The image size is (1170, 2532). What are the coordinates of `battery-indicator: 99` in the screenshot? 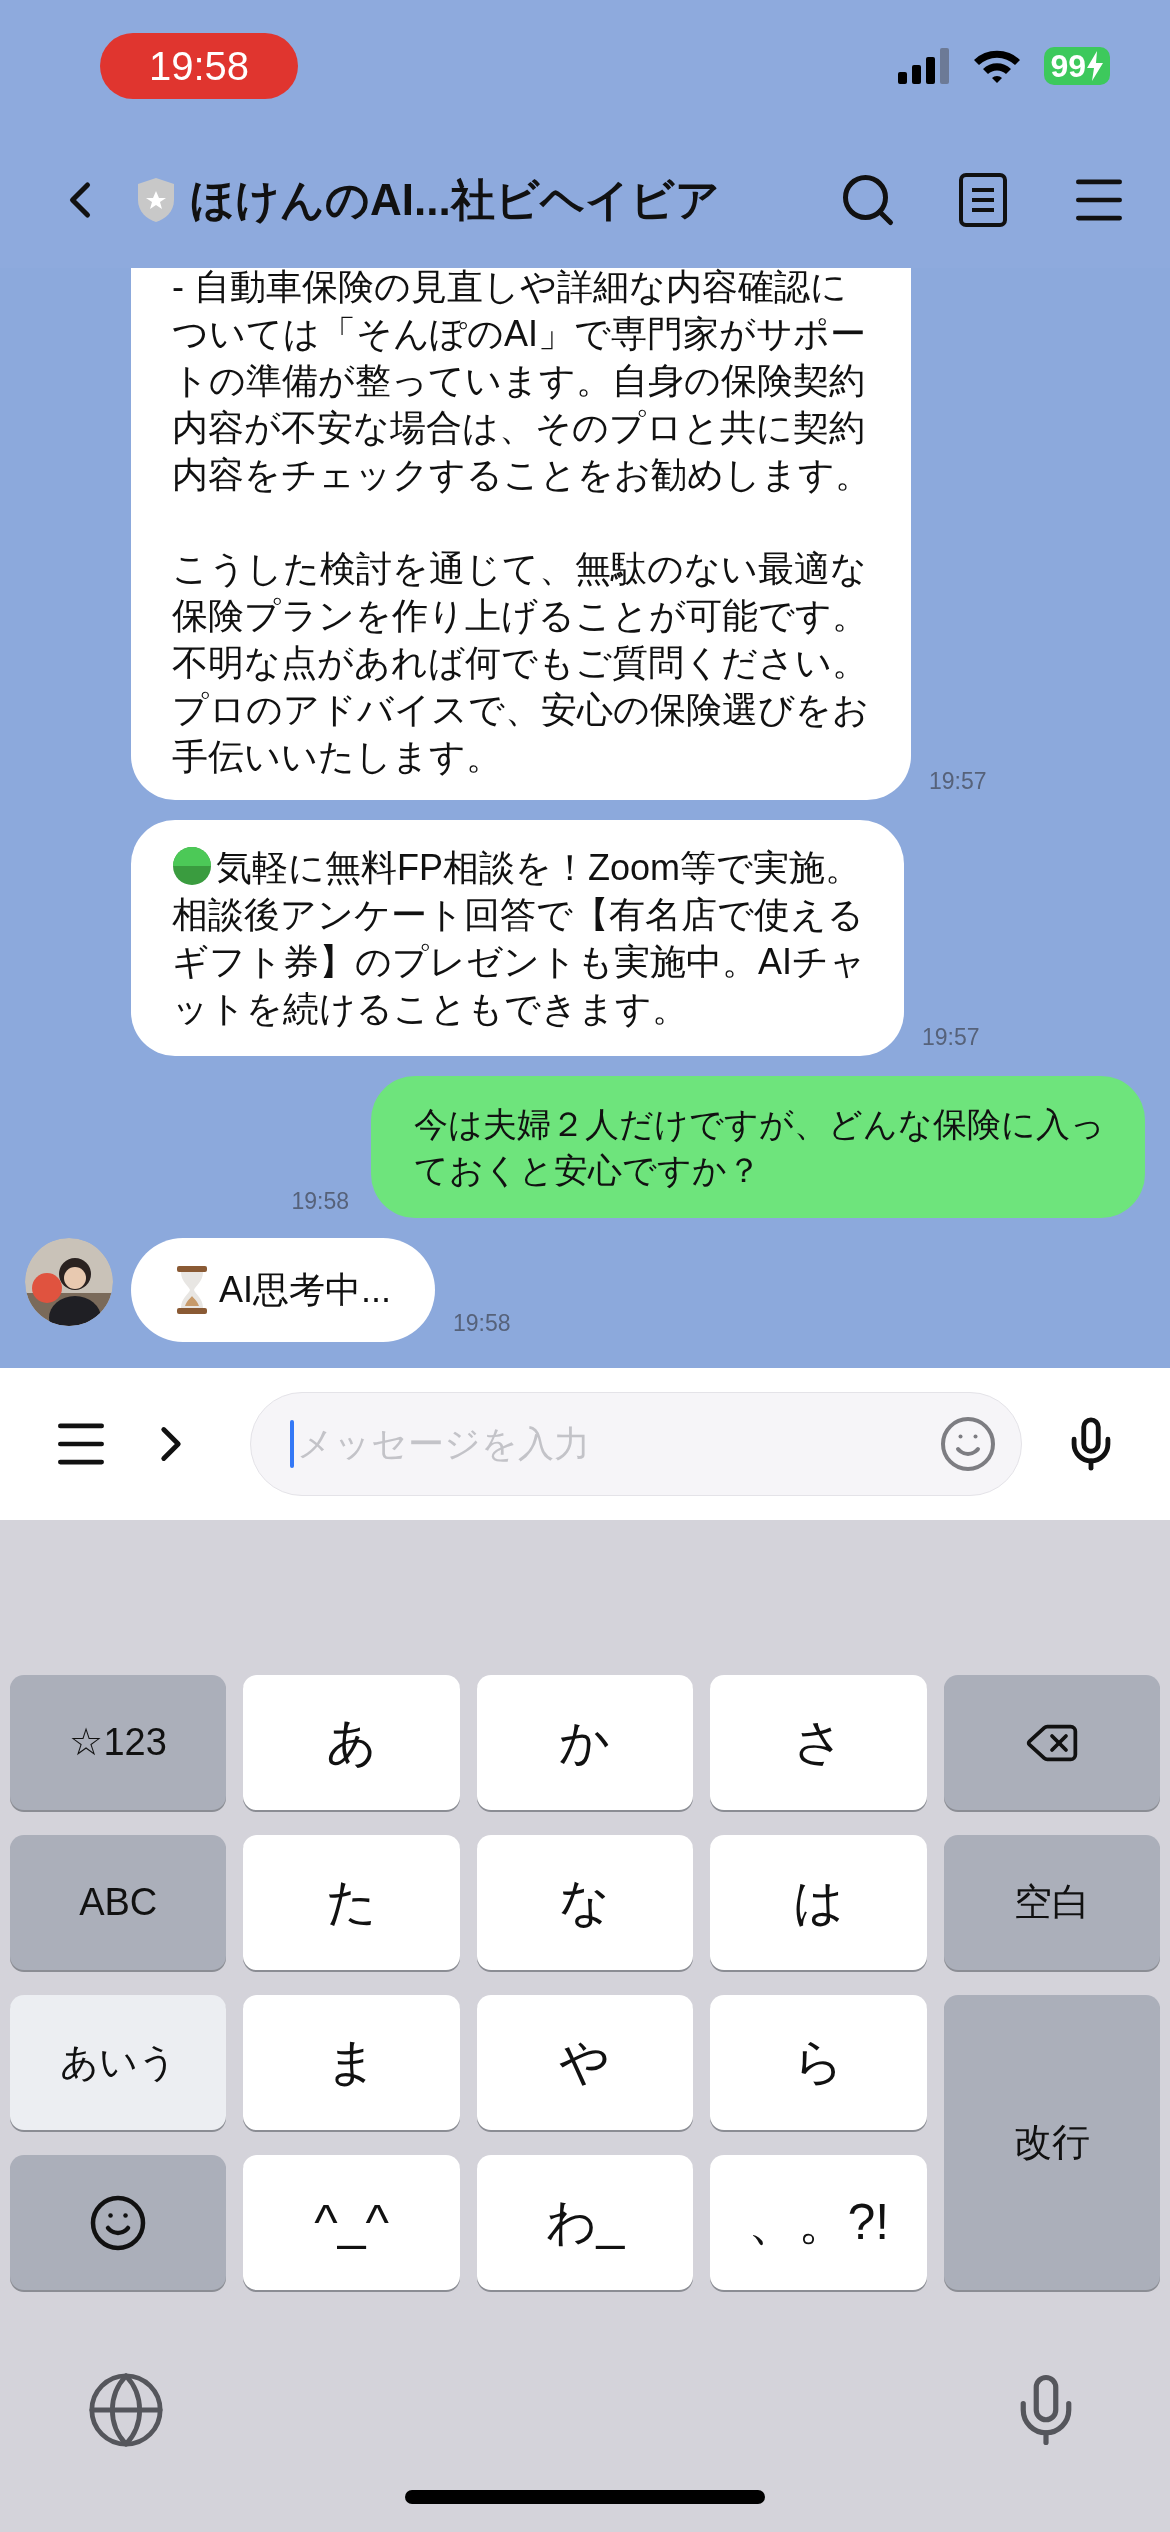 It's located at (1077, 66).